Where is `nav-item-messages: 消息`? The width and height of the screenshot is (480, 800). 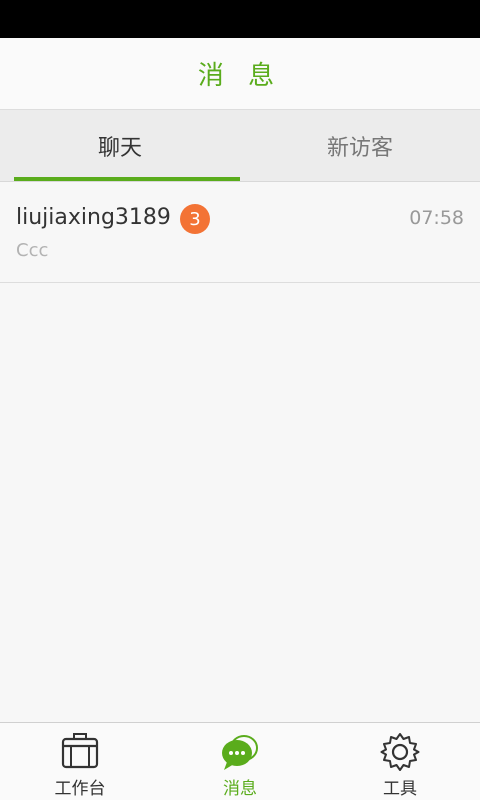
nav-item-messages: 消息 is located at coordinates (240, 761).